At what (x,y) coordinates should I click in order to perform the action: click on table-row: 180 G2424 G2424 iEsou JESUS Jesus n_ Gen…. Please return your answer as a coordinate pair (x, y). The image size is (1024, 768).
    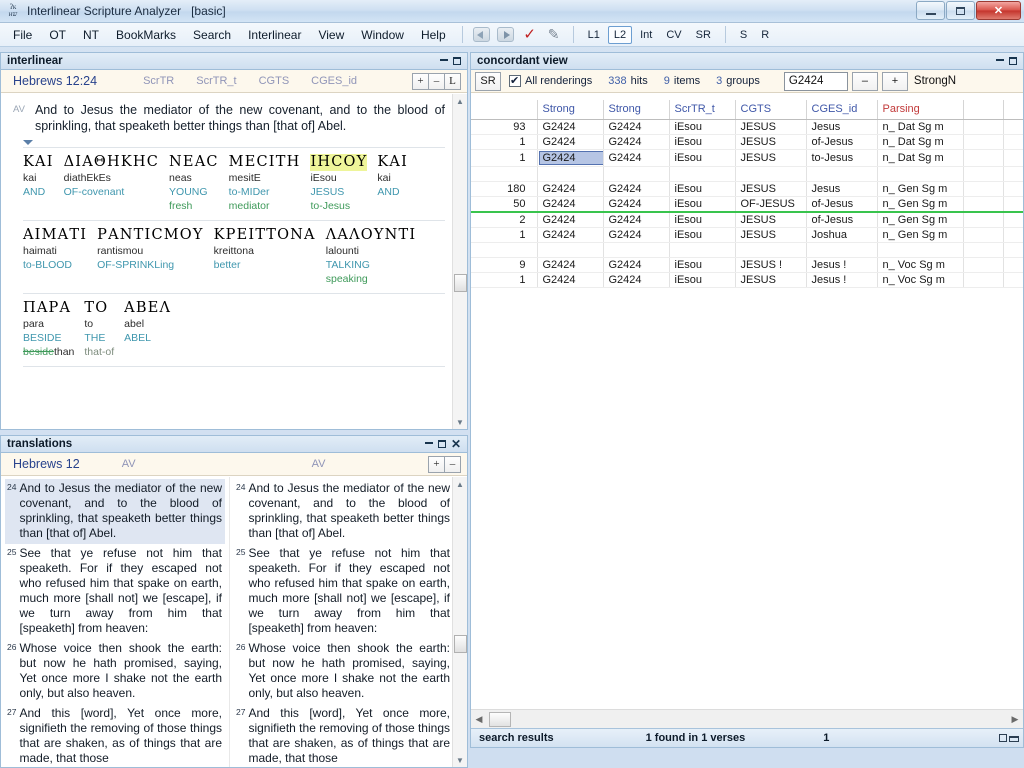
    Looking at the image, I should click on (747, 189).